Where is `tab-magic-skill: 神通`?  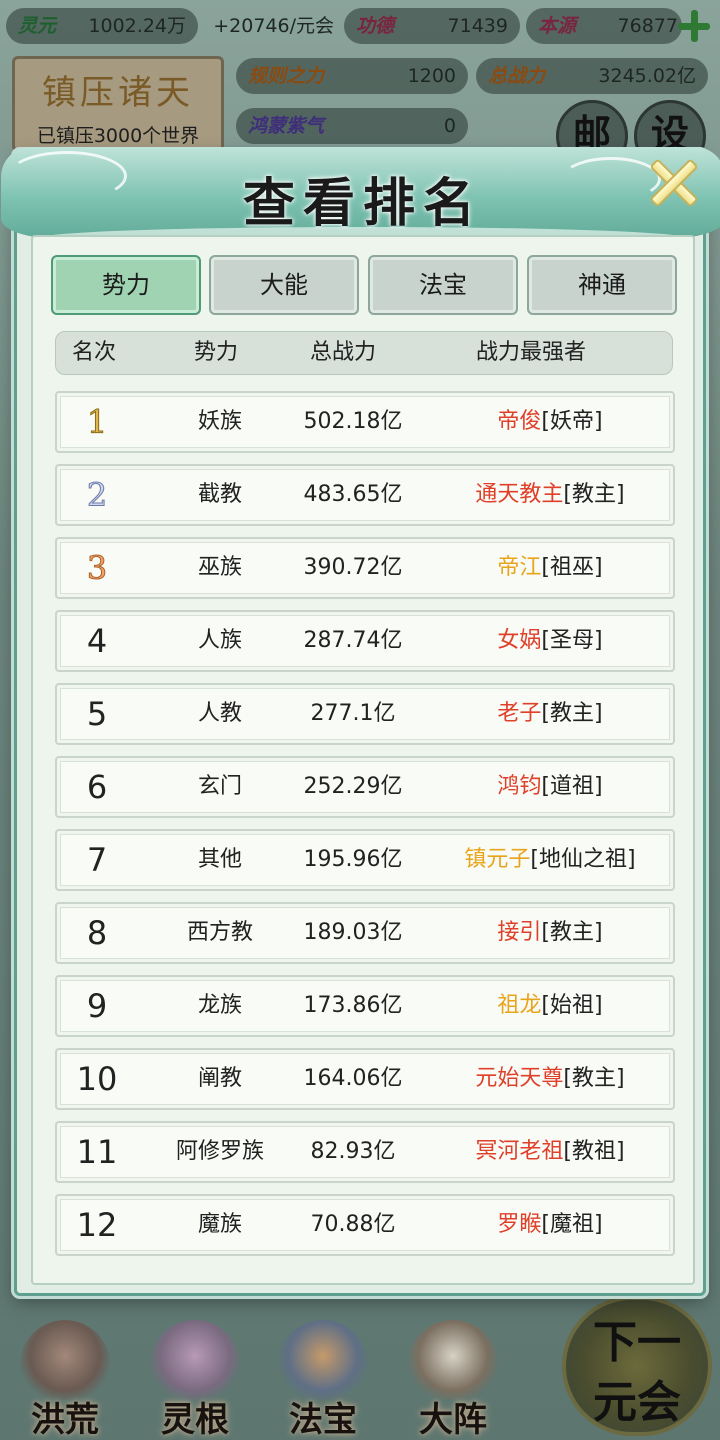
tab-magic-skill: 神通 is located at coordinates (602, 285).